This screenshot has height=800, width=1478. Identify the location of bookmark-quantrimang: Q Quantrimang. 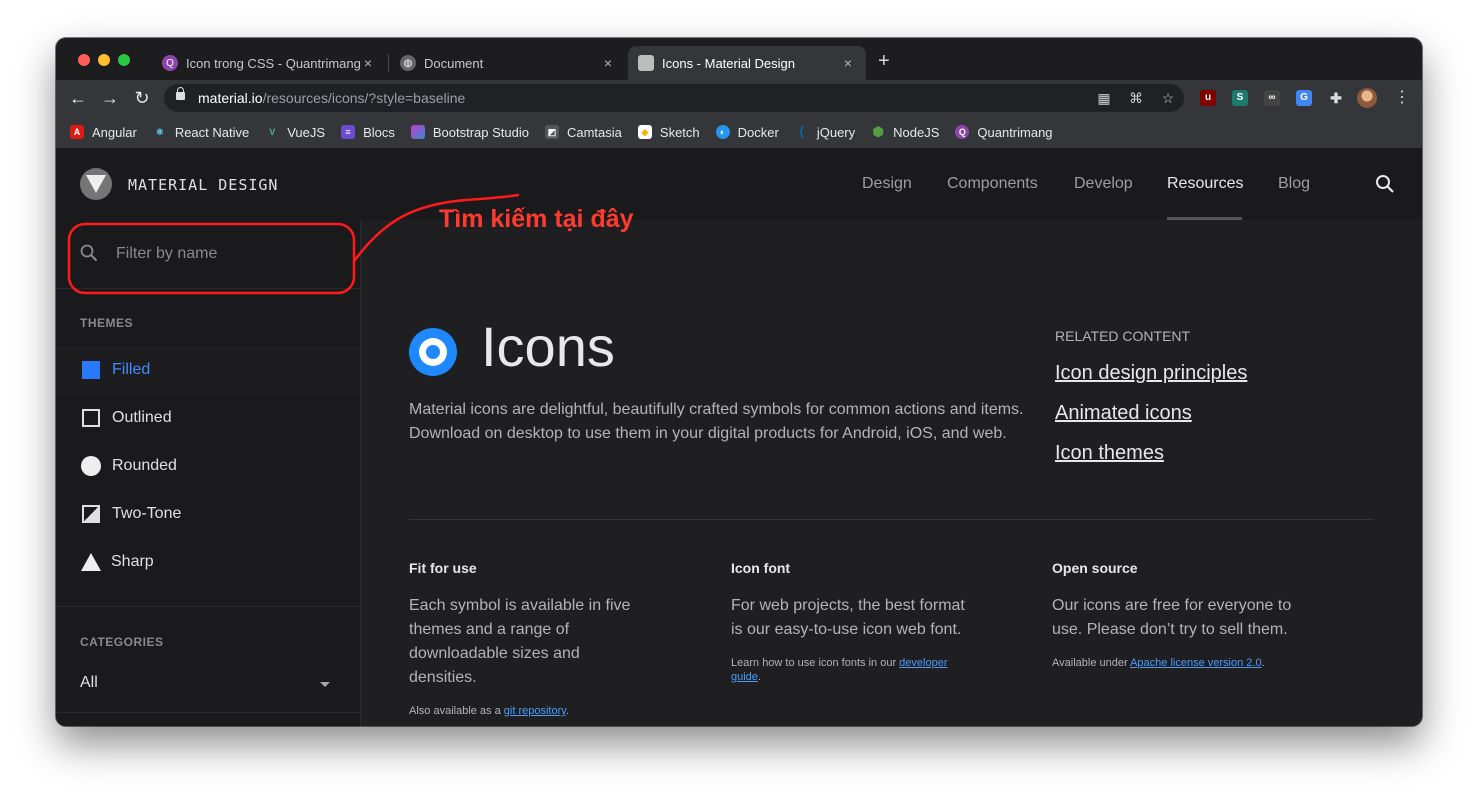
(1004, 132).